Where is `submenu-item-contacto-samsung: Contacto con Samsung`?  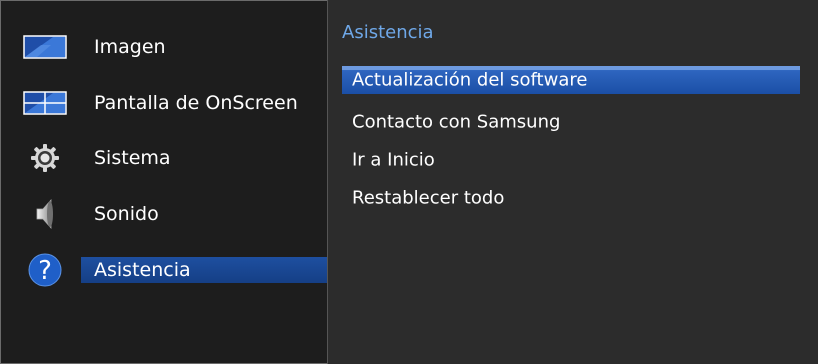 submenu-item-contacto-samsung: Contacto con Samsung is located at coordinates (571, 122).